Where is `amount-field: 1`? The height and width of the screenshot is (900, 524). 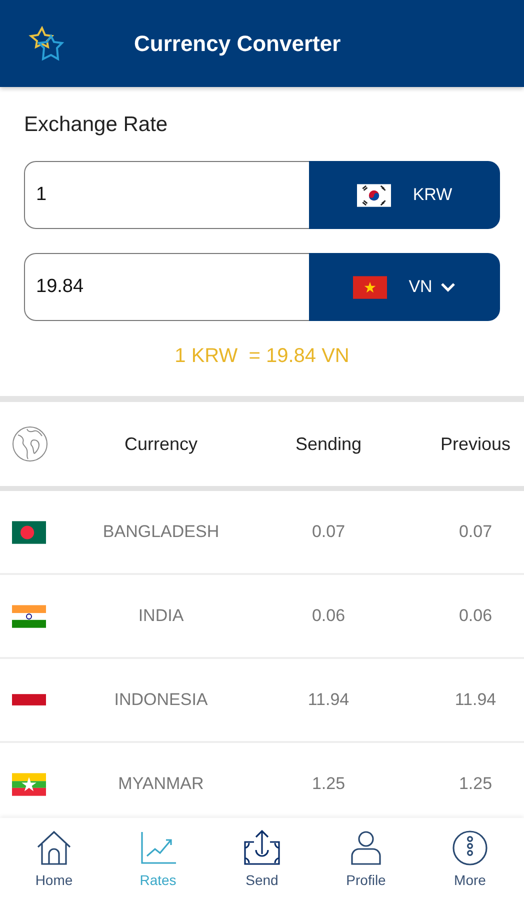 amount-field: 1 is located at coordinates (166, 195).